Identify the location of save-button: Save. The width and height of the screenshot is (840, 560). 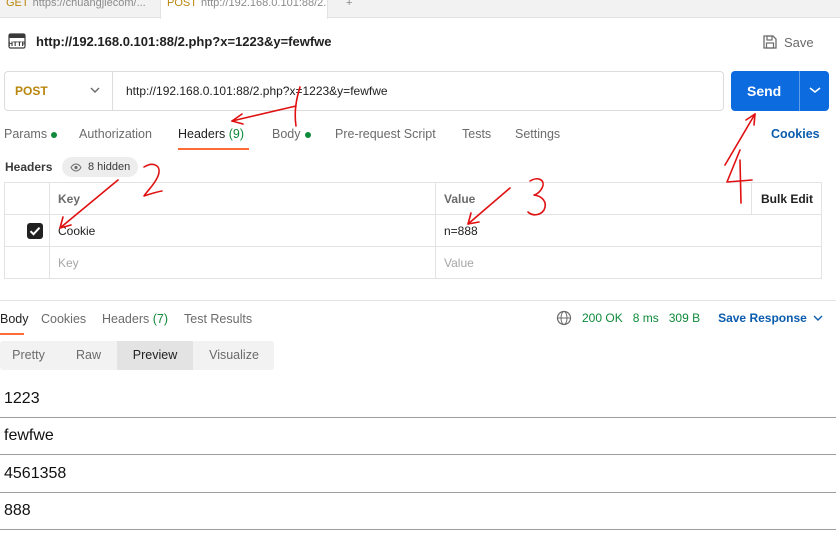
(788, 42).